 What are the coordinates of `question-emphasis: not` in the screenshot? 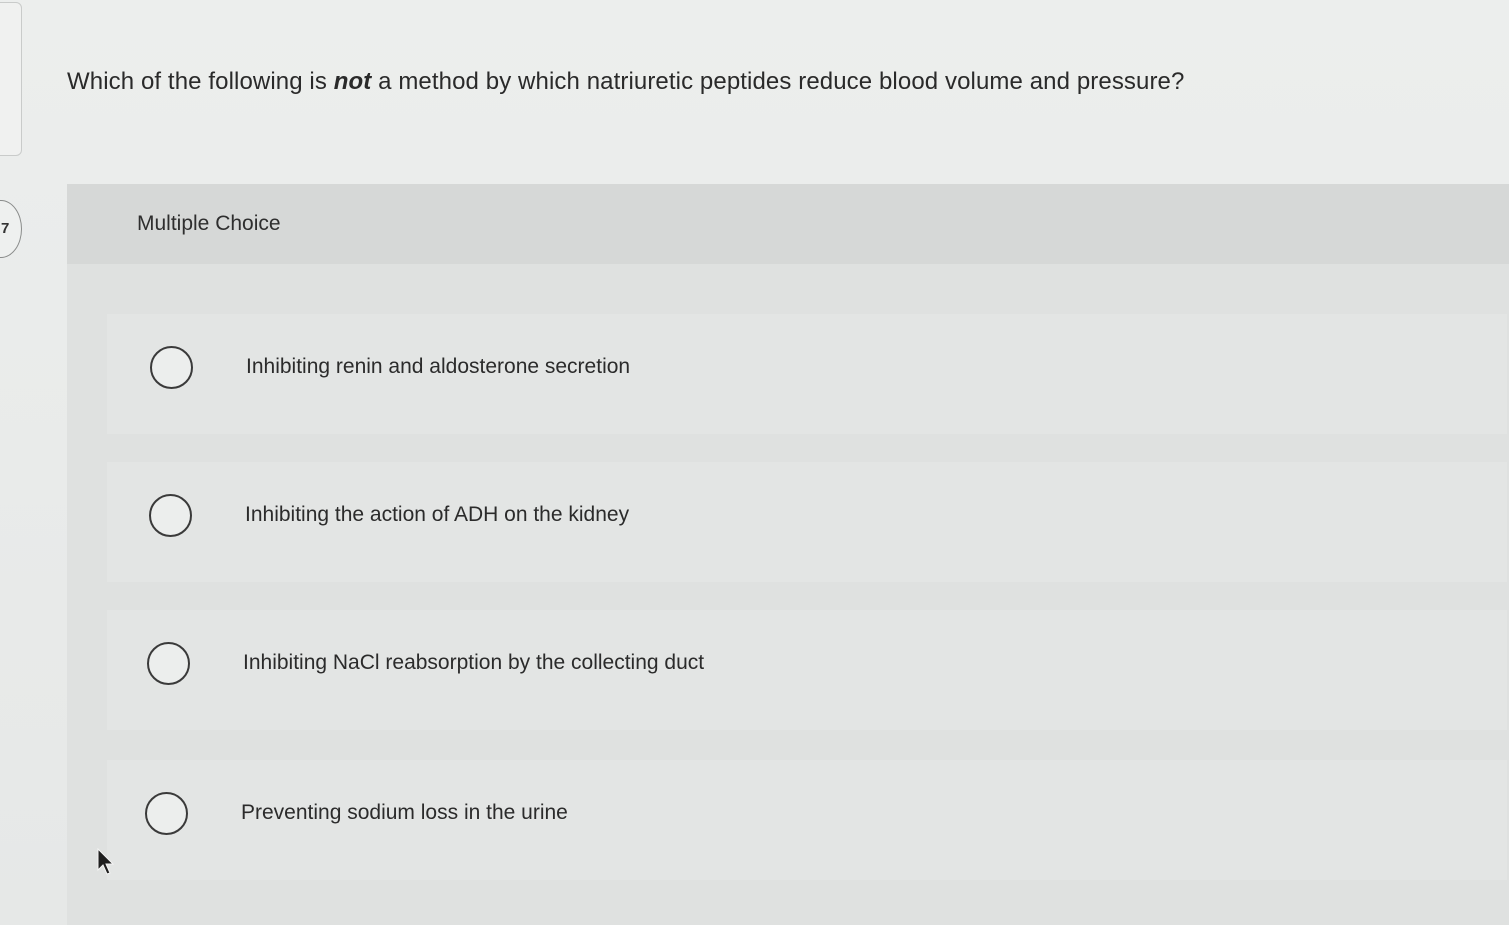 It's located at (352, 81).